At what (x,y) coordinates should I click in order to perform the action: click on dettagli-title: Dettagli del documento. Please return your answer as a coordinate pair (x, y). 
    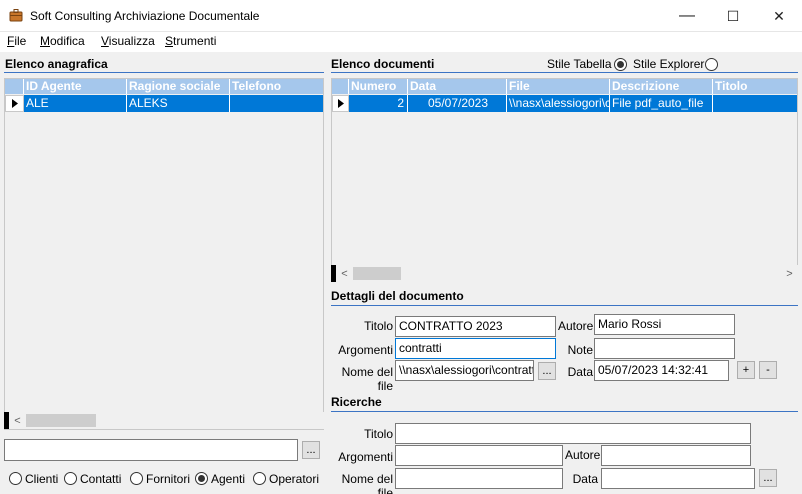
    Looking at the image, I should click on (397, 296).